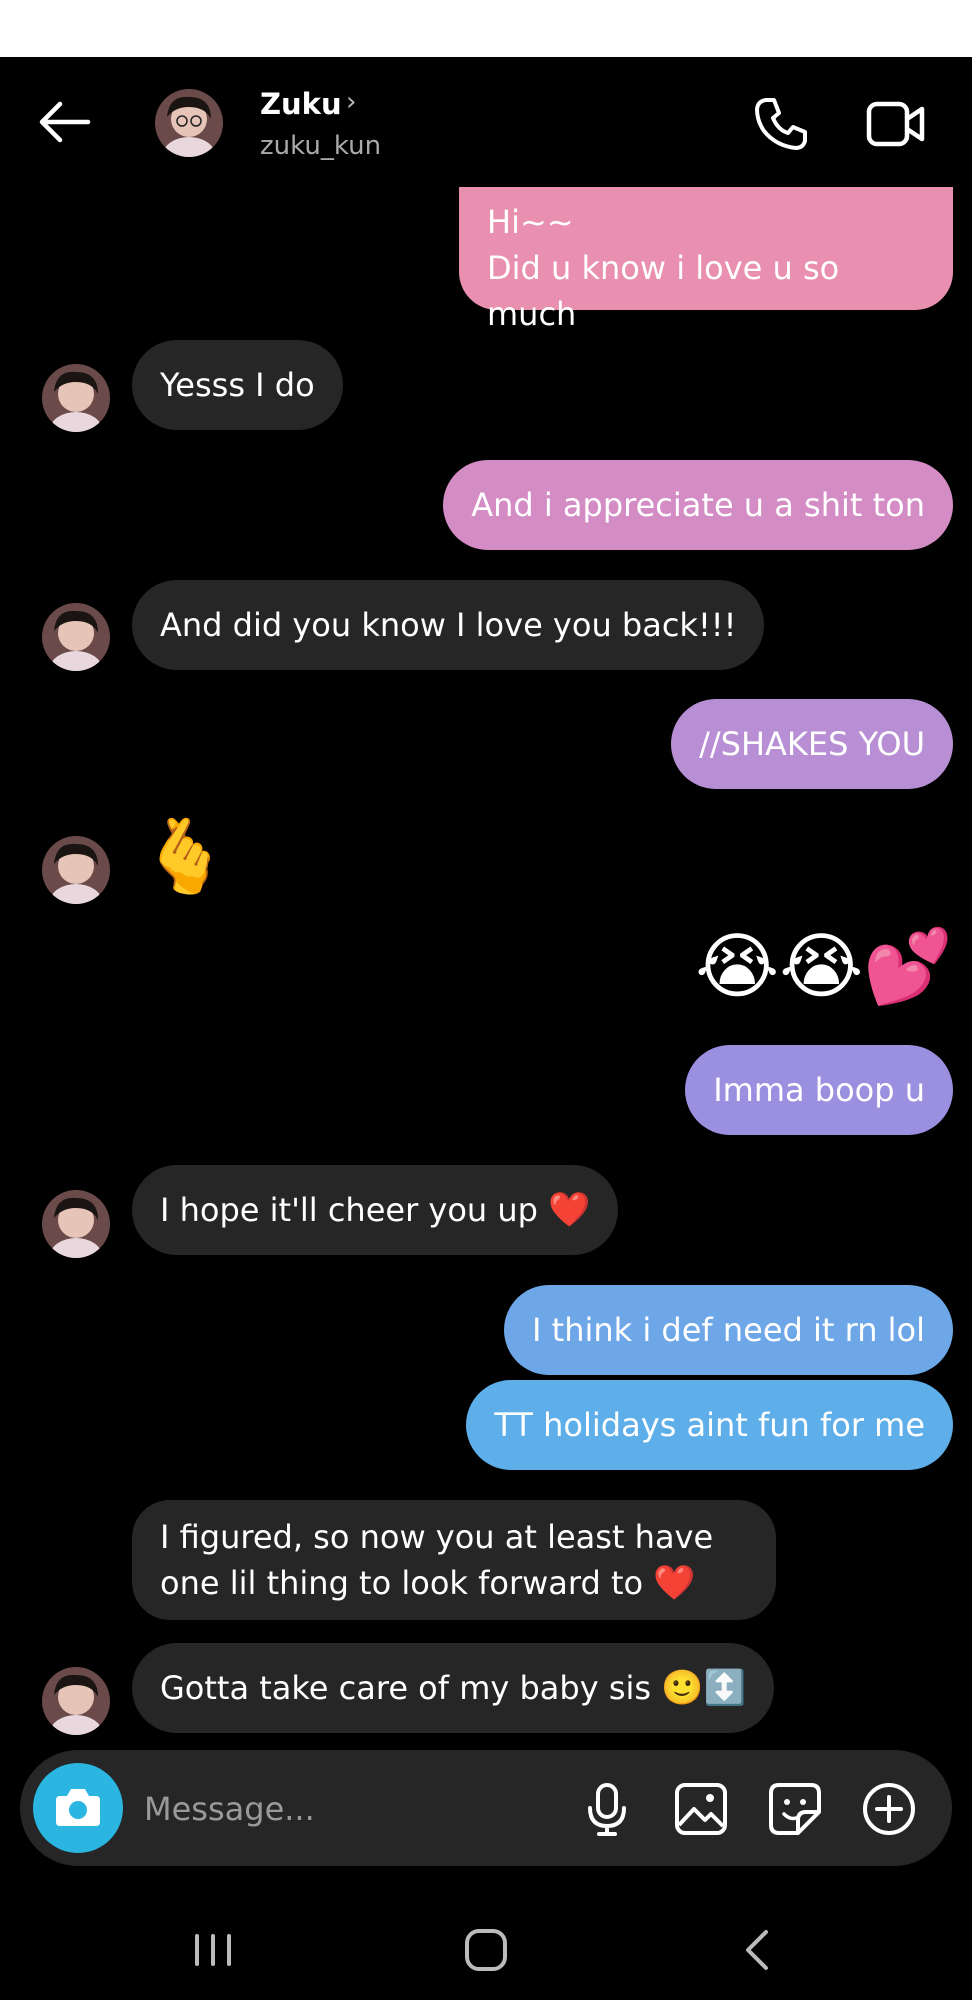 The image size is (972, 2000). I want to click on more-button, so click(889, 1809).